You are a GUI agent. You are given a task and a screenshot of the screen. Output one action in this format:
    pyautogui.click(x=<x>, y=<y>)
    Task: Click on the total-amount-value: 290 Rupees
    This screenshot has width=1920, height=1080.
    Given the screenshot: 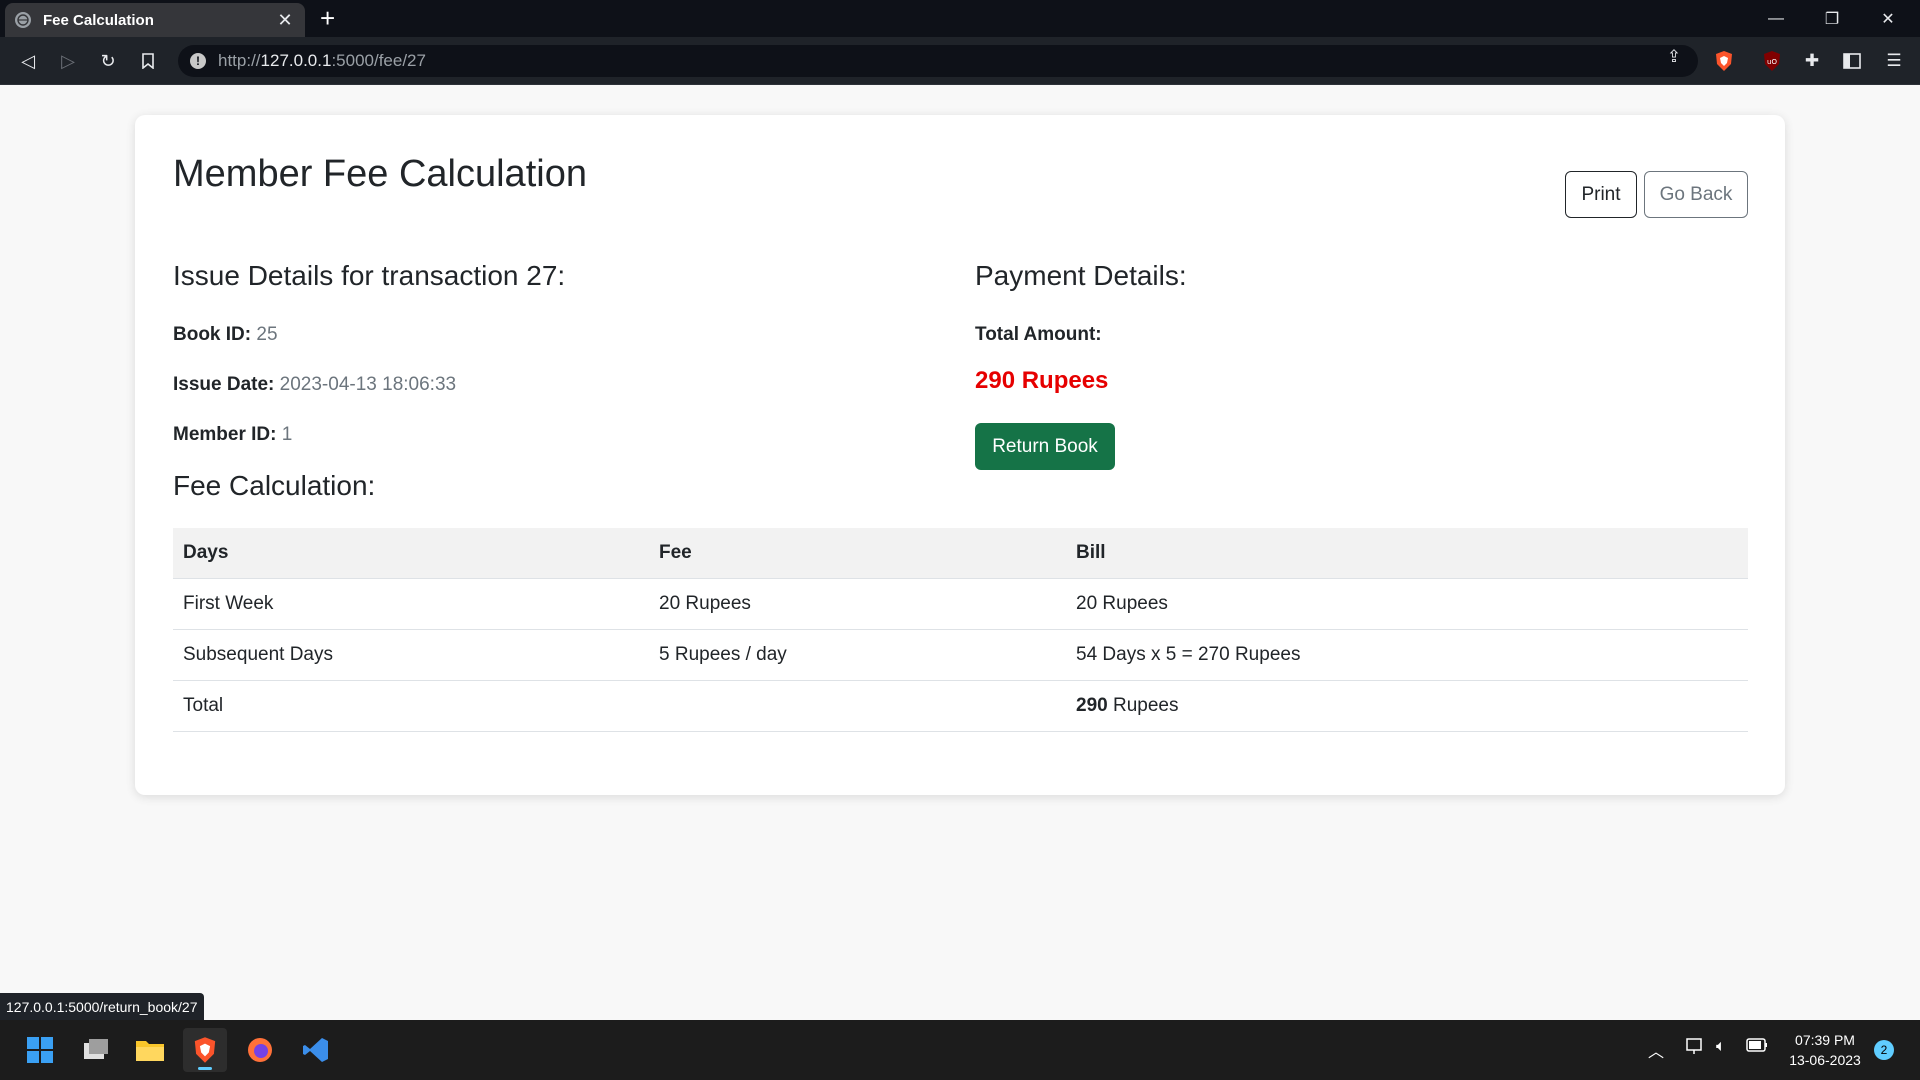 What is the action you would take?
    pyautogui.click(x=1042, y=380)
    